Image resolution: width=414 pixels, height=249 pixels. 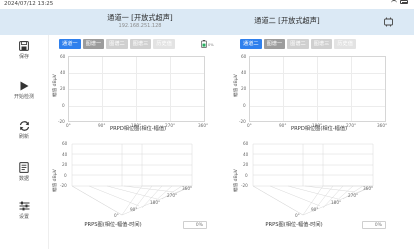 I want to click on channel-1-title: 通道一 [开放式超声], so click(x=140, y=17).